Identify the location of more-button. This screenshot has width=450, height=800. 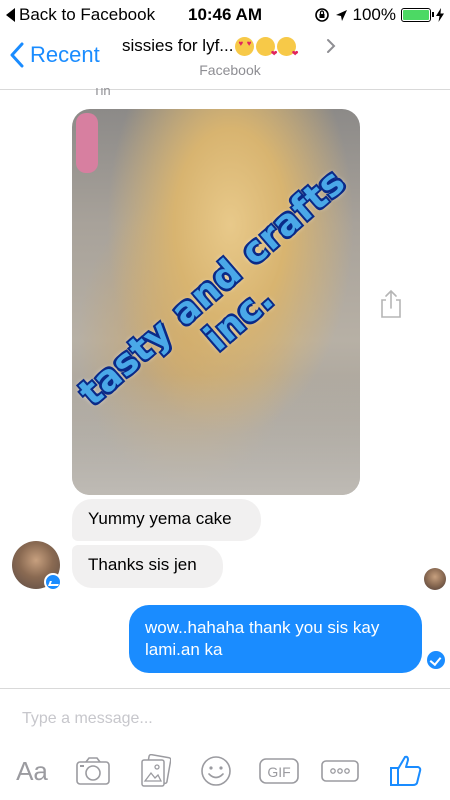
(340, 771).